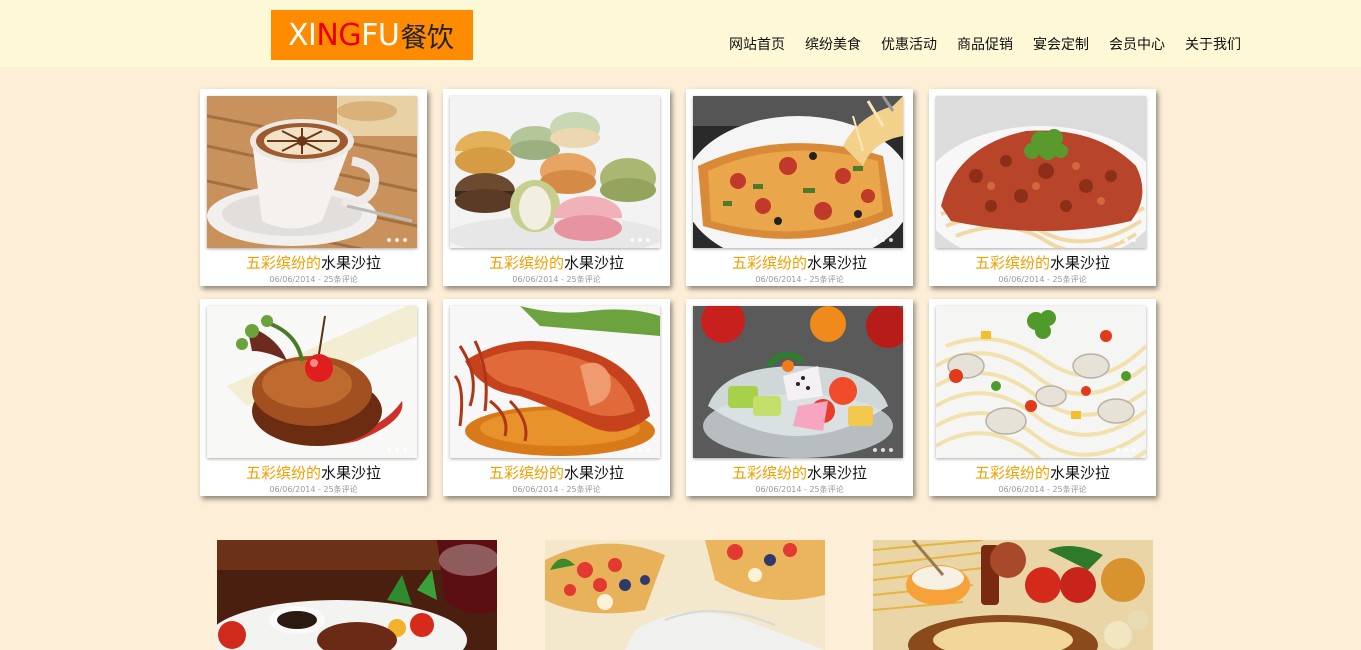 This screenshot has width=1361, height=650. Describe the element at coordinates (1137, 44) in the screenshot. I see `nav-members: 会员中心` at that location.